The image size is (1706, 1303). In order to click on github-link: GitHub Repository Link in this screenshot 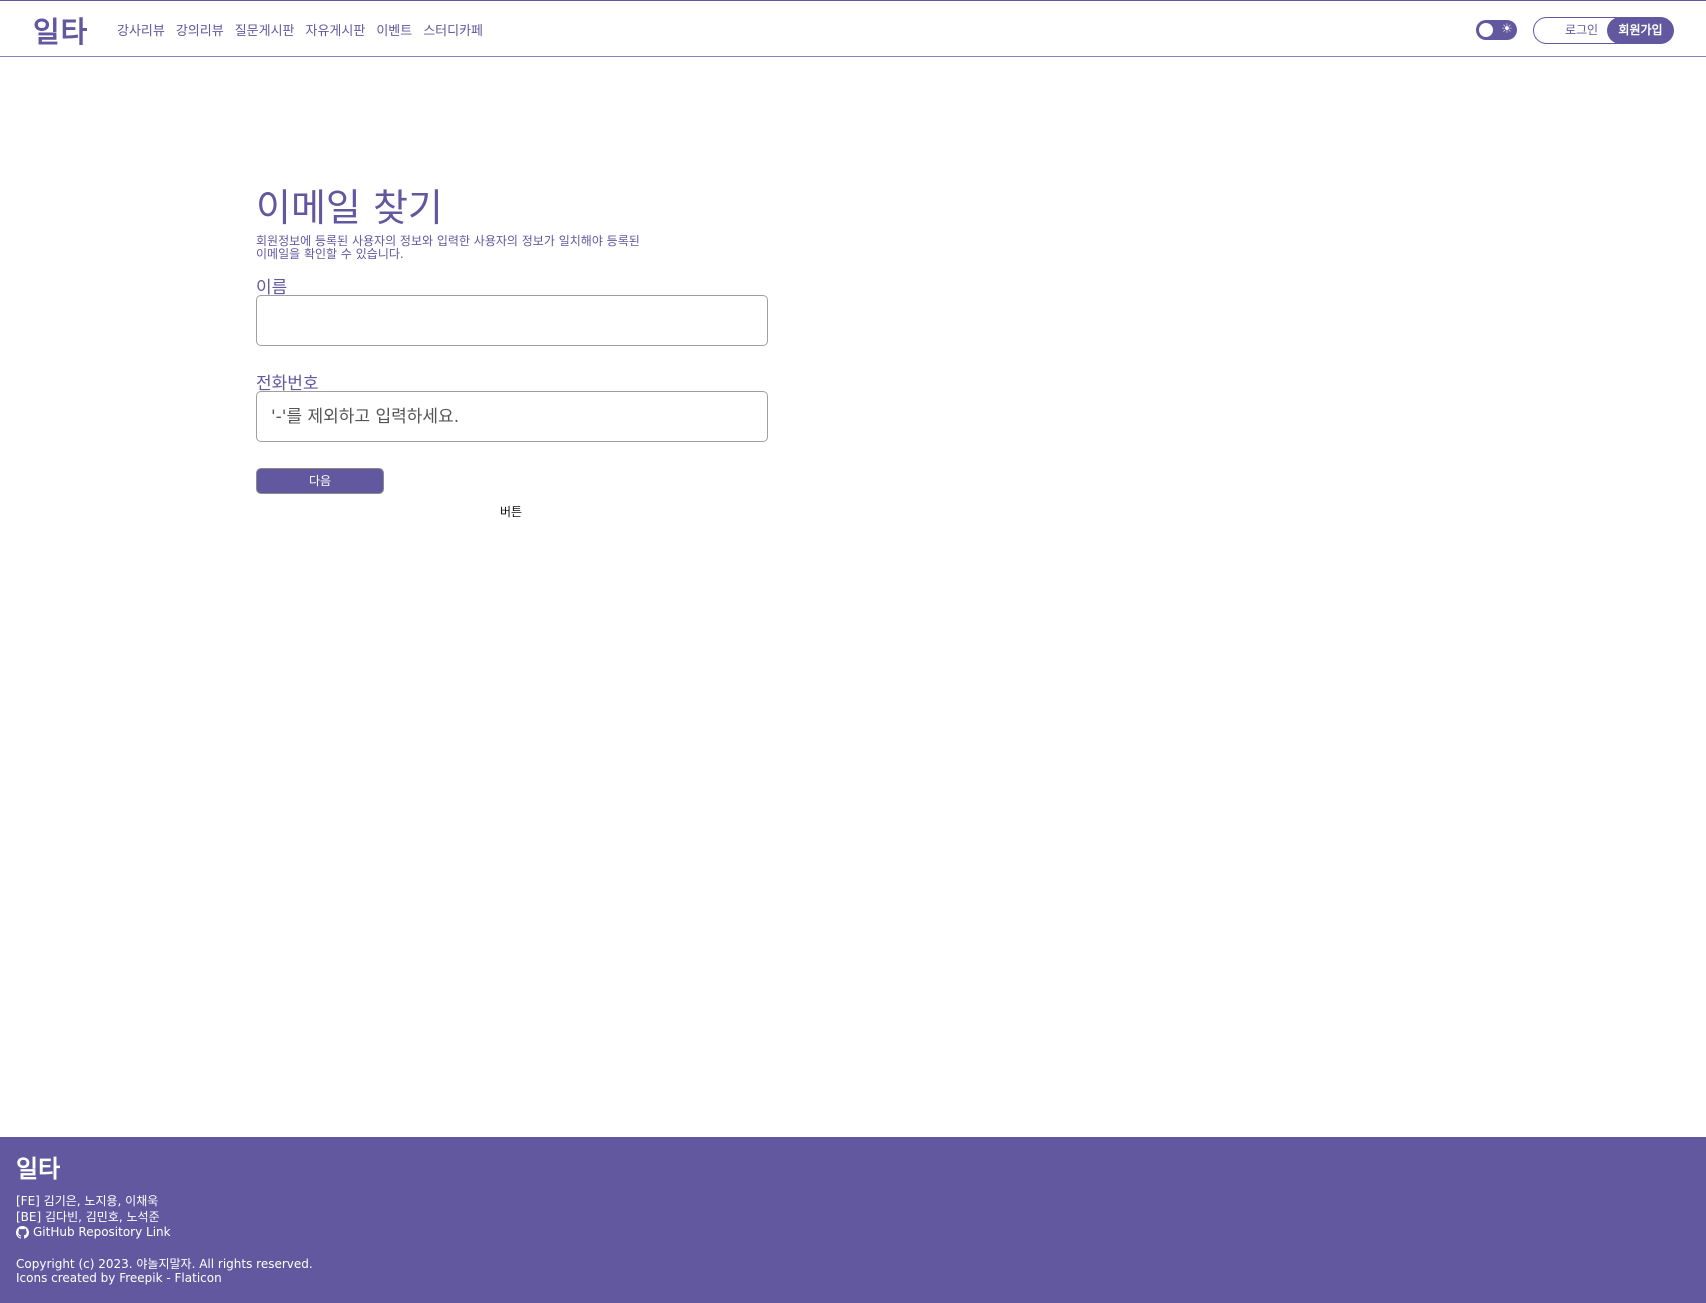, I will do `click(93, 1232)`.